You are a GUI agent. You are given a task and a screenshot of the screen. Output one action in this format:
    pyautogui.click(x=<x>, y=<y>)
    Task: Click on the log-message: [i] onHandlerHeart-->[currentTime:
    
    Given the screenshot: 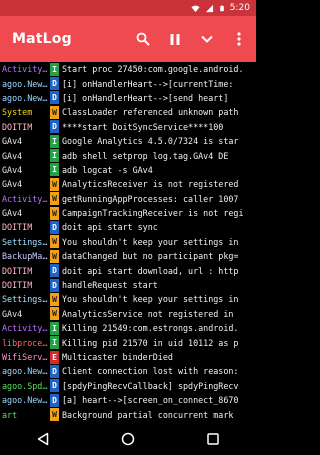 What is the action you would take?
    pyautogui.click(x=148, y=83)
    